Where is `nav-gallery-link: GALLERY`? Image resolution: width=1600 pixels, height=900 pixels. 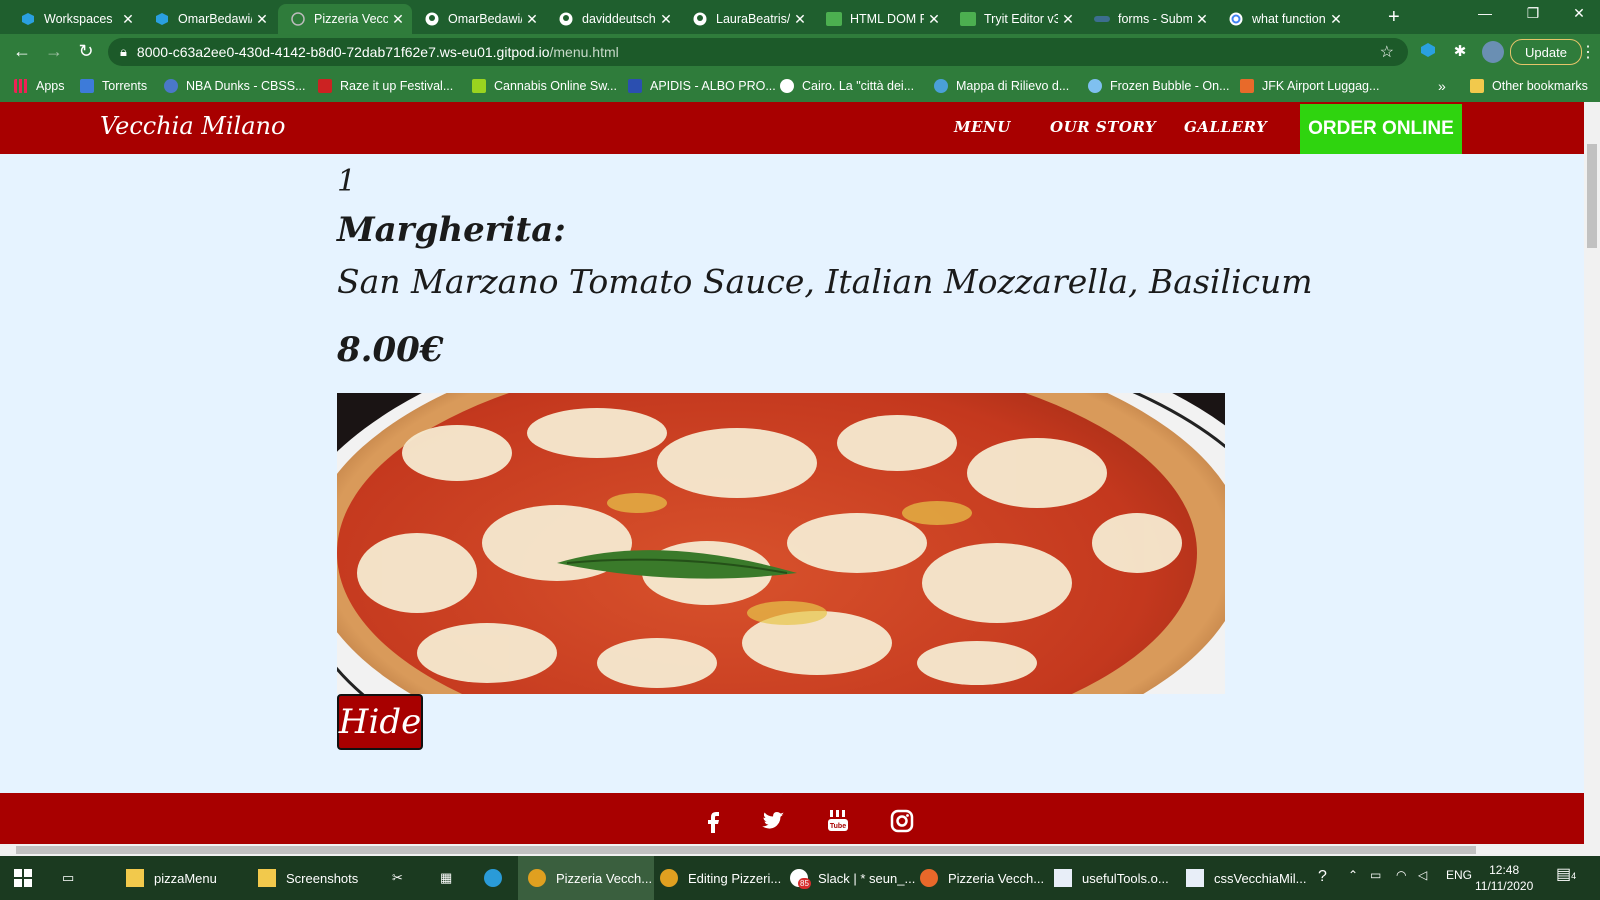
nav-gallery-link: GALLERY is located at coordinates (1225, 127).